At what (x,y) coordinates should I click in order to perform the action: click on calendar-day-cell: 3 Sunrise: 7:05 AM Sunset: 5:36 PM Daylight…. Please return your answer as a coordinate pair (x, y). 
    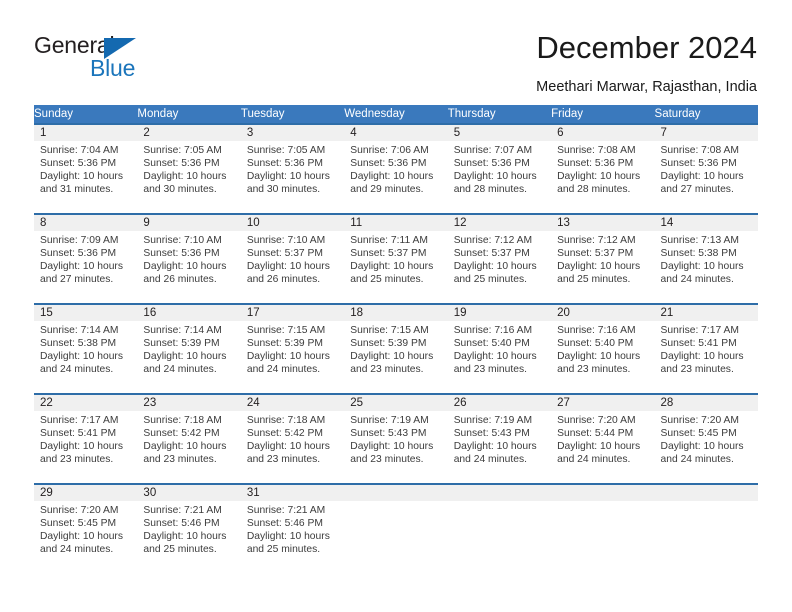
    Looking at the image, I should click on (292, 168).